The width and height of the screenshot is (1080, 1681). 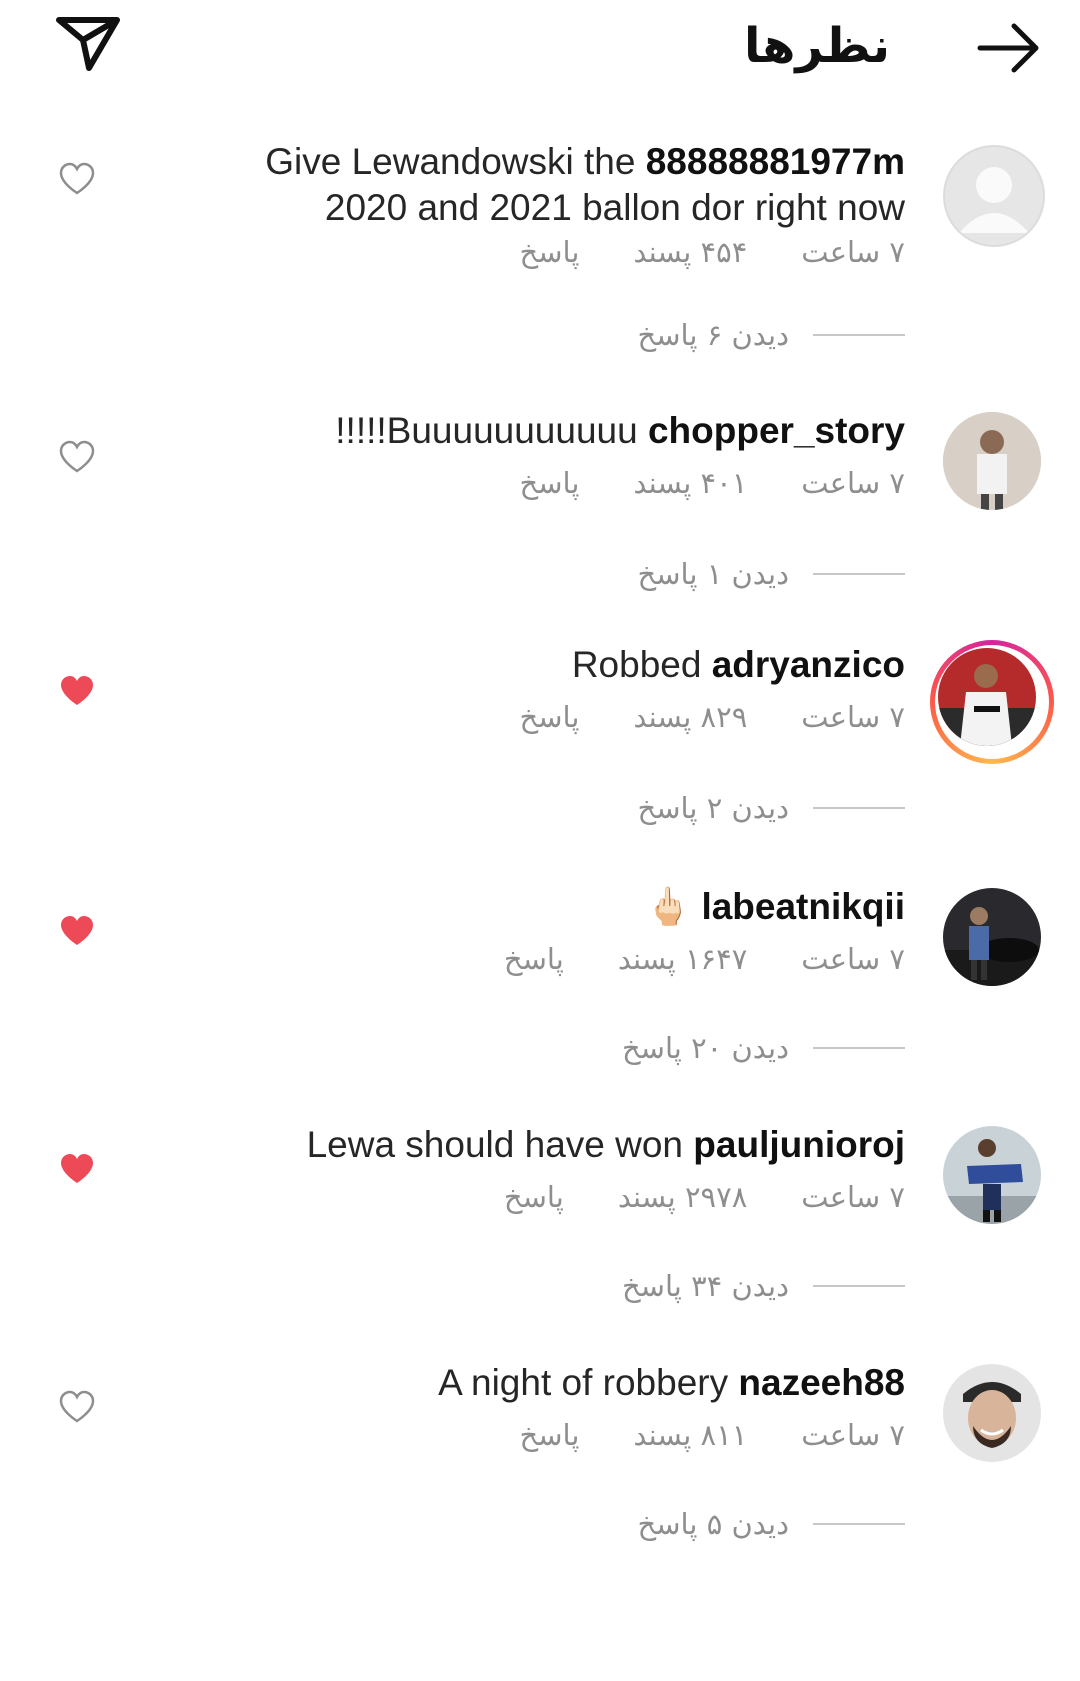 I want to click on comment-username: chopper_story, so click(x=776, y=430).